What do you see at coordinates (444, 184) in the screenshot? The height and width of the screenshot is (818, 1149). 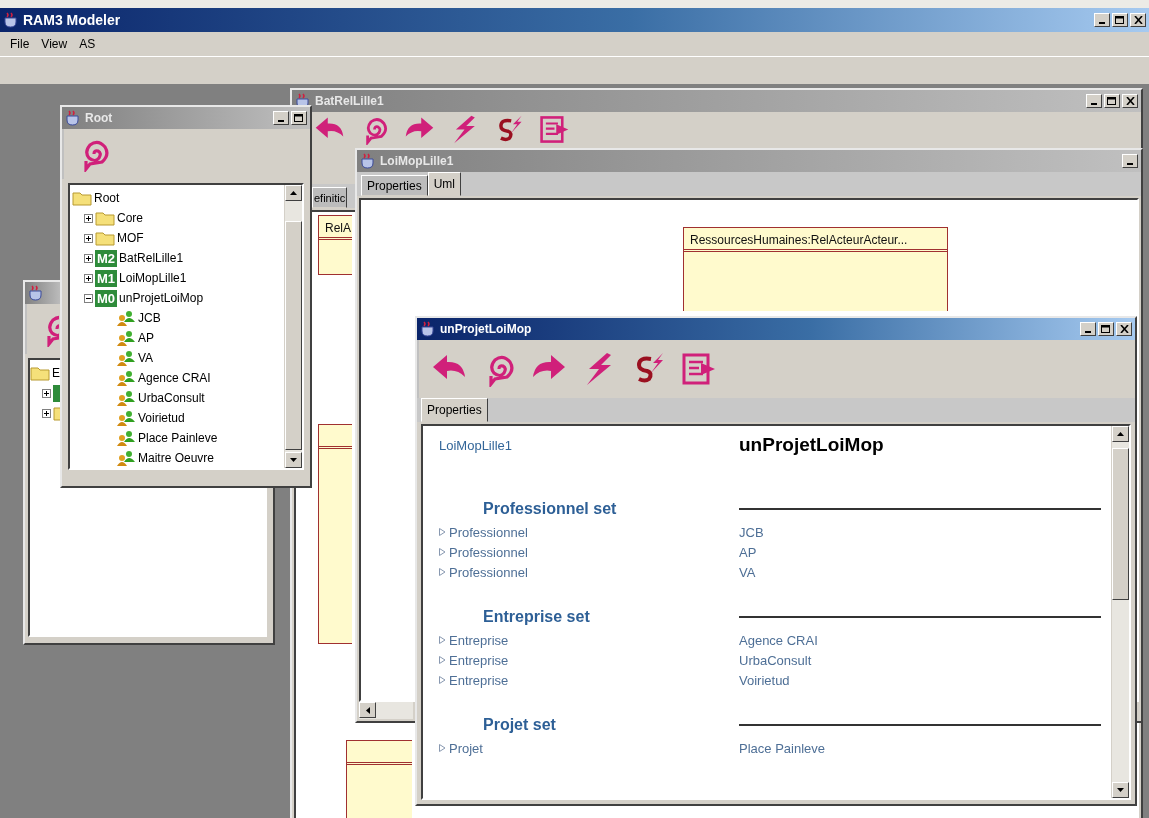 I see `tab: Uml` at bounding box center [444, 184].